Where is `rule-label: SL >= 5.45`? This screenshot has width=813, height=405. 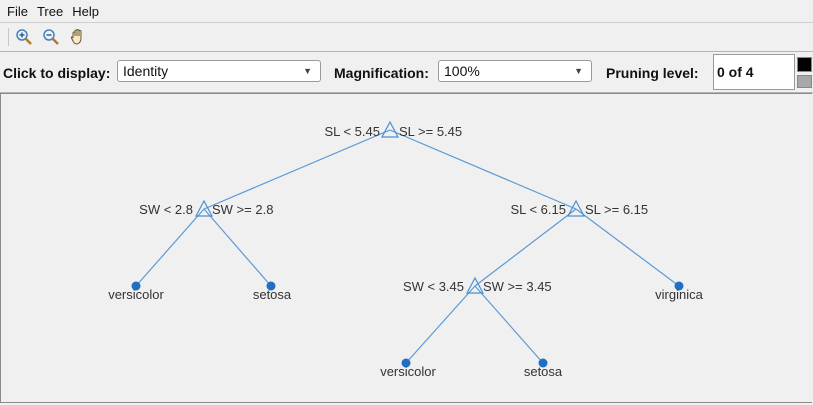 rule-label: SL >= 5.45 is located at coordinates (430, 131).